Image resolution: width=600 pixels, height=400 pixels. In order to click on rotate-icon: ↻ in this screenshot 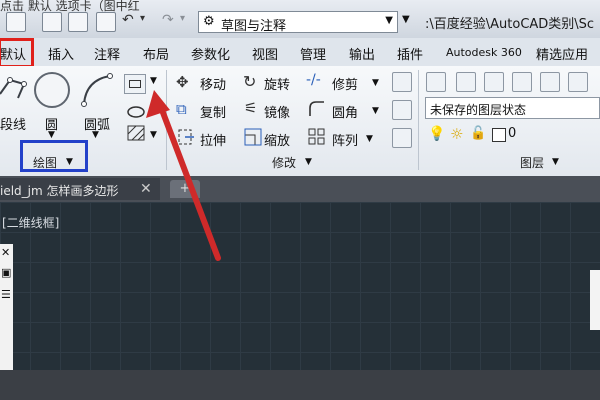, I will do `click(249, 81)`.